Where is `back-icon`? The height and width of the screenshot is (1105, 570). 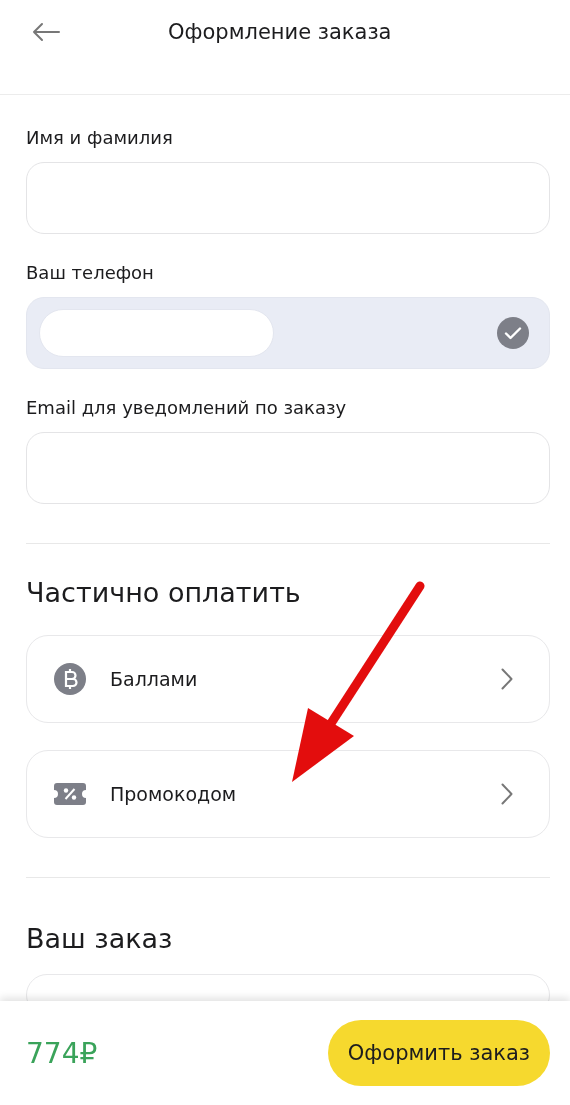
back-icon is located at coordinates (46, 32).